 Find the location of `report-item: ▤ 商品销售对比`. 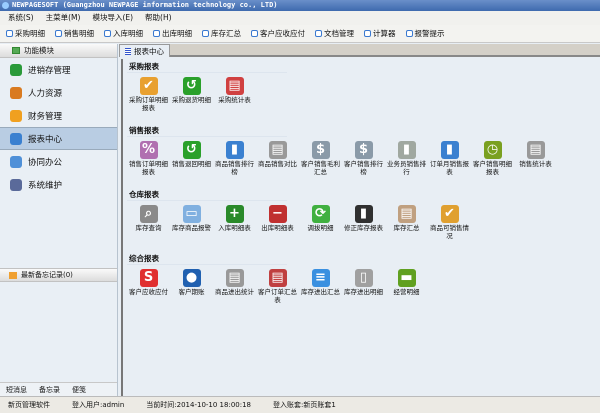

report-item: ▤ 商品销售对比 is located at coordinates (277, 164).